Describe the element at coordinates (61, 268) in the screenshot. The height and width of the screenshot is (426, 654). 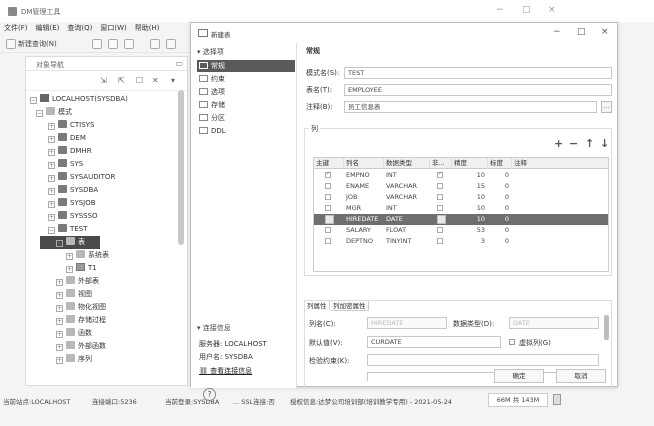
I see `tree-node: + T1` at that location.